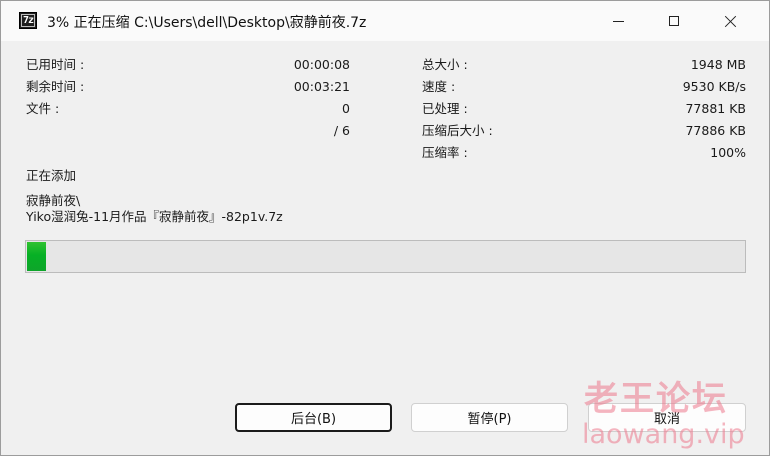 The height and width of the screenshot is (456, 770). What do you see at coordinates (28, 20) in the screenshot?
I see `7zip-icon: 7z` at bounding box center [28, 20].